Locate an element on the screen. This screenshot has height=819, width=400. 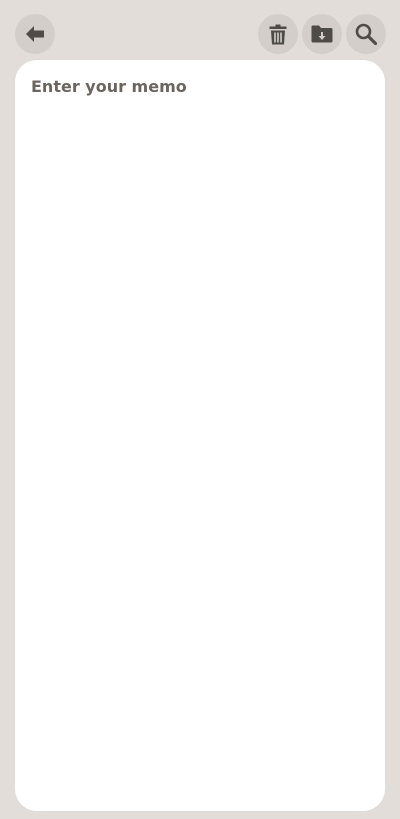
folder-download-icon is located at coordinates (322, 34).